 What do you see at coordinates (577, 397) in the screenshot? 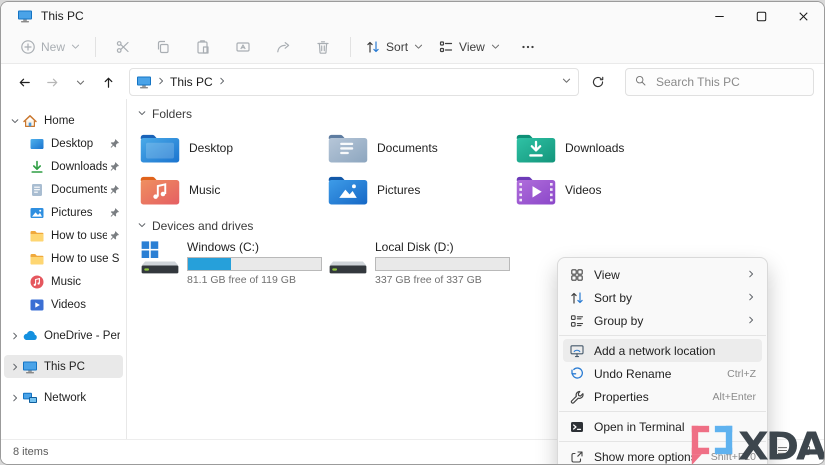
I see `menu-properties-icon` at bounding box center [577, 397].